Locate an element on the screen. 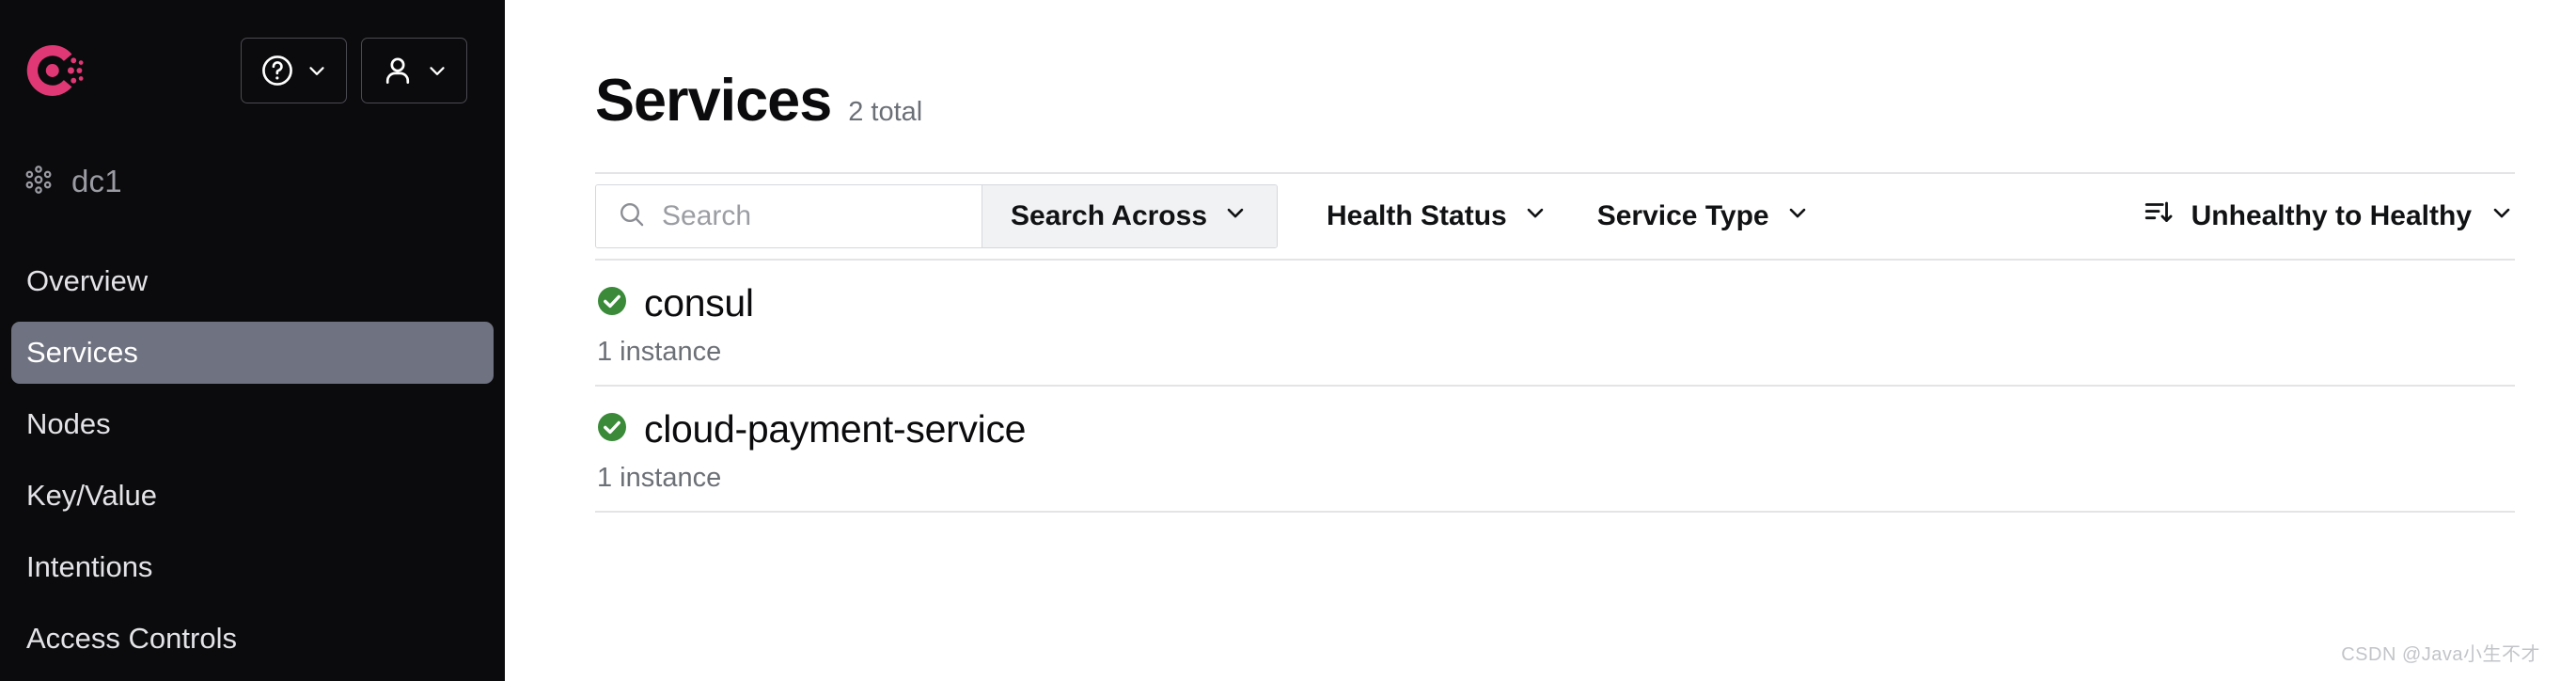 The width and height of the screenshot is (2576, 681). health-status-dropdown: Health Status is located at coordinates (1438, 216).